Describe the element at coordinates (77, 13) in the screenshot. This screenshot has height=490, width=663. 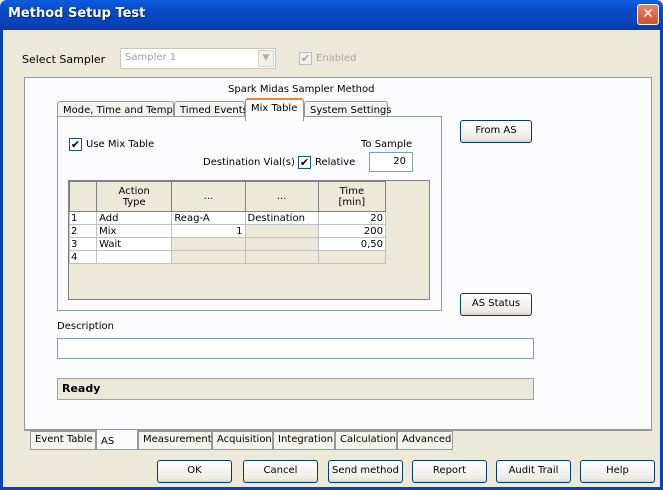
I see `window-title: Method Setup Test` at that location.